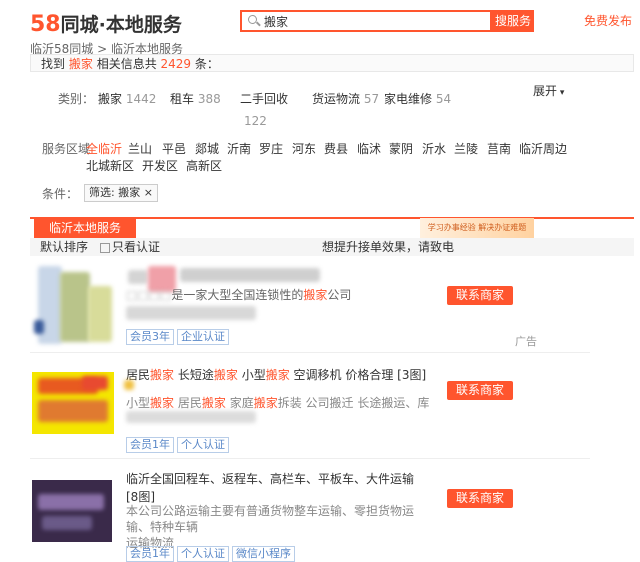 The height and width of the screenshot is (562, 640). What do you see at coordinates (264, 98) in the screenshot?
I see `category-item-recycle: 二手回收` at bounding box center [264, 98].